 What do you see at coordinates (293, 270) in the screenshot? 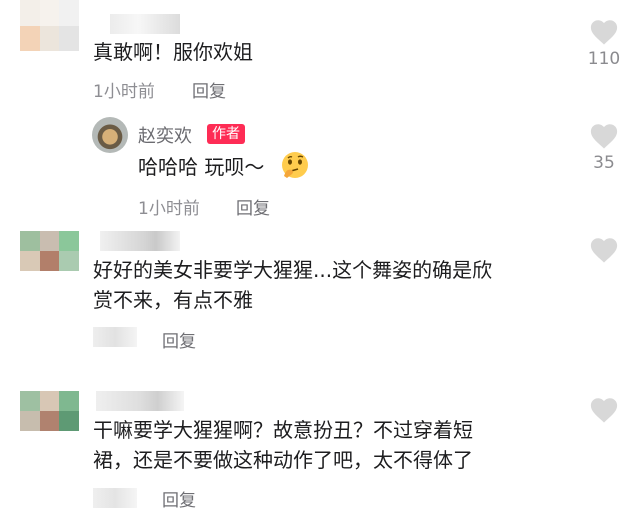
I see `comment-text-line-1: 好好的美女非要学大猩猩...这个舞姿的确是欣` at bounding box center [293, 270].